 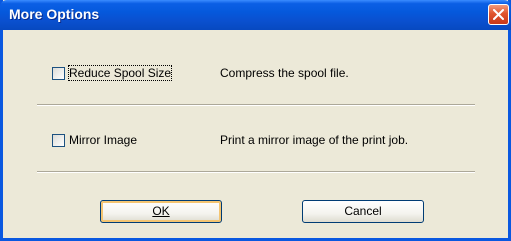 What do you see at coordinates (284, 73) in the screenshot?
I see `reduce-spool-size-description: Compress the spool file.` at bounding box center [284, 73].